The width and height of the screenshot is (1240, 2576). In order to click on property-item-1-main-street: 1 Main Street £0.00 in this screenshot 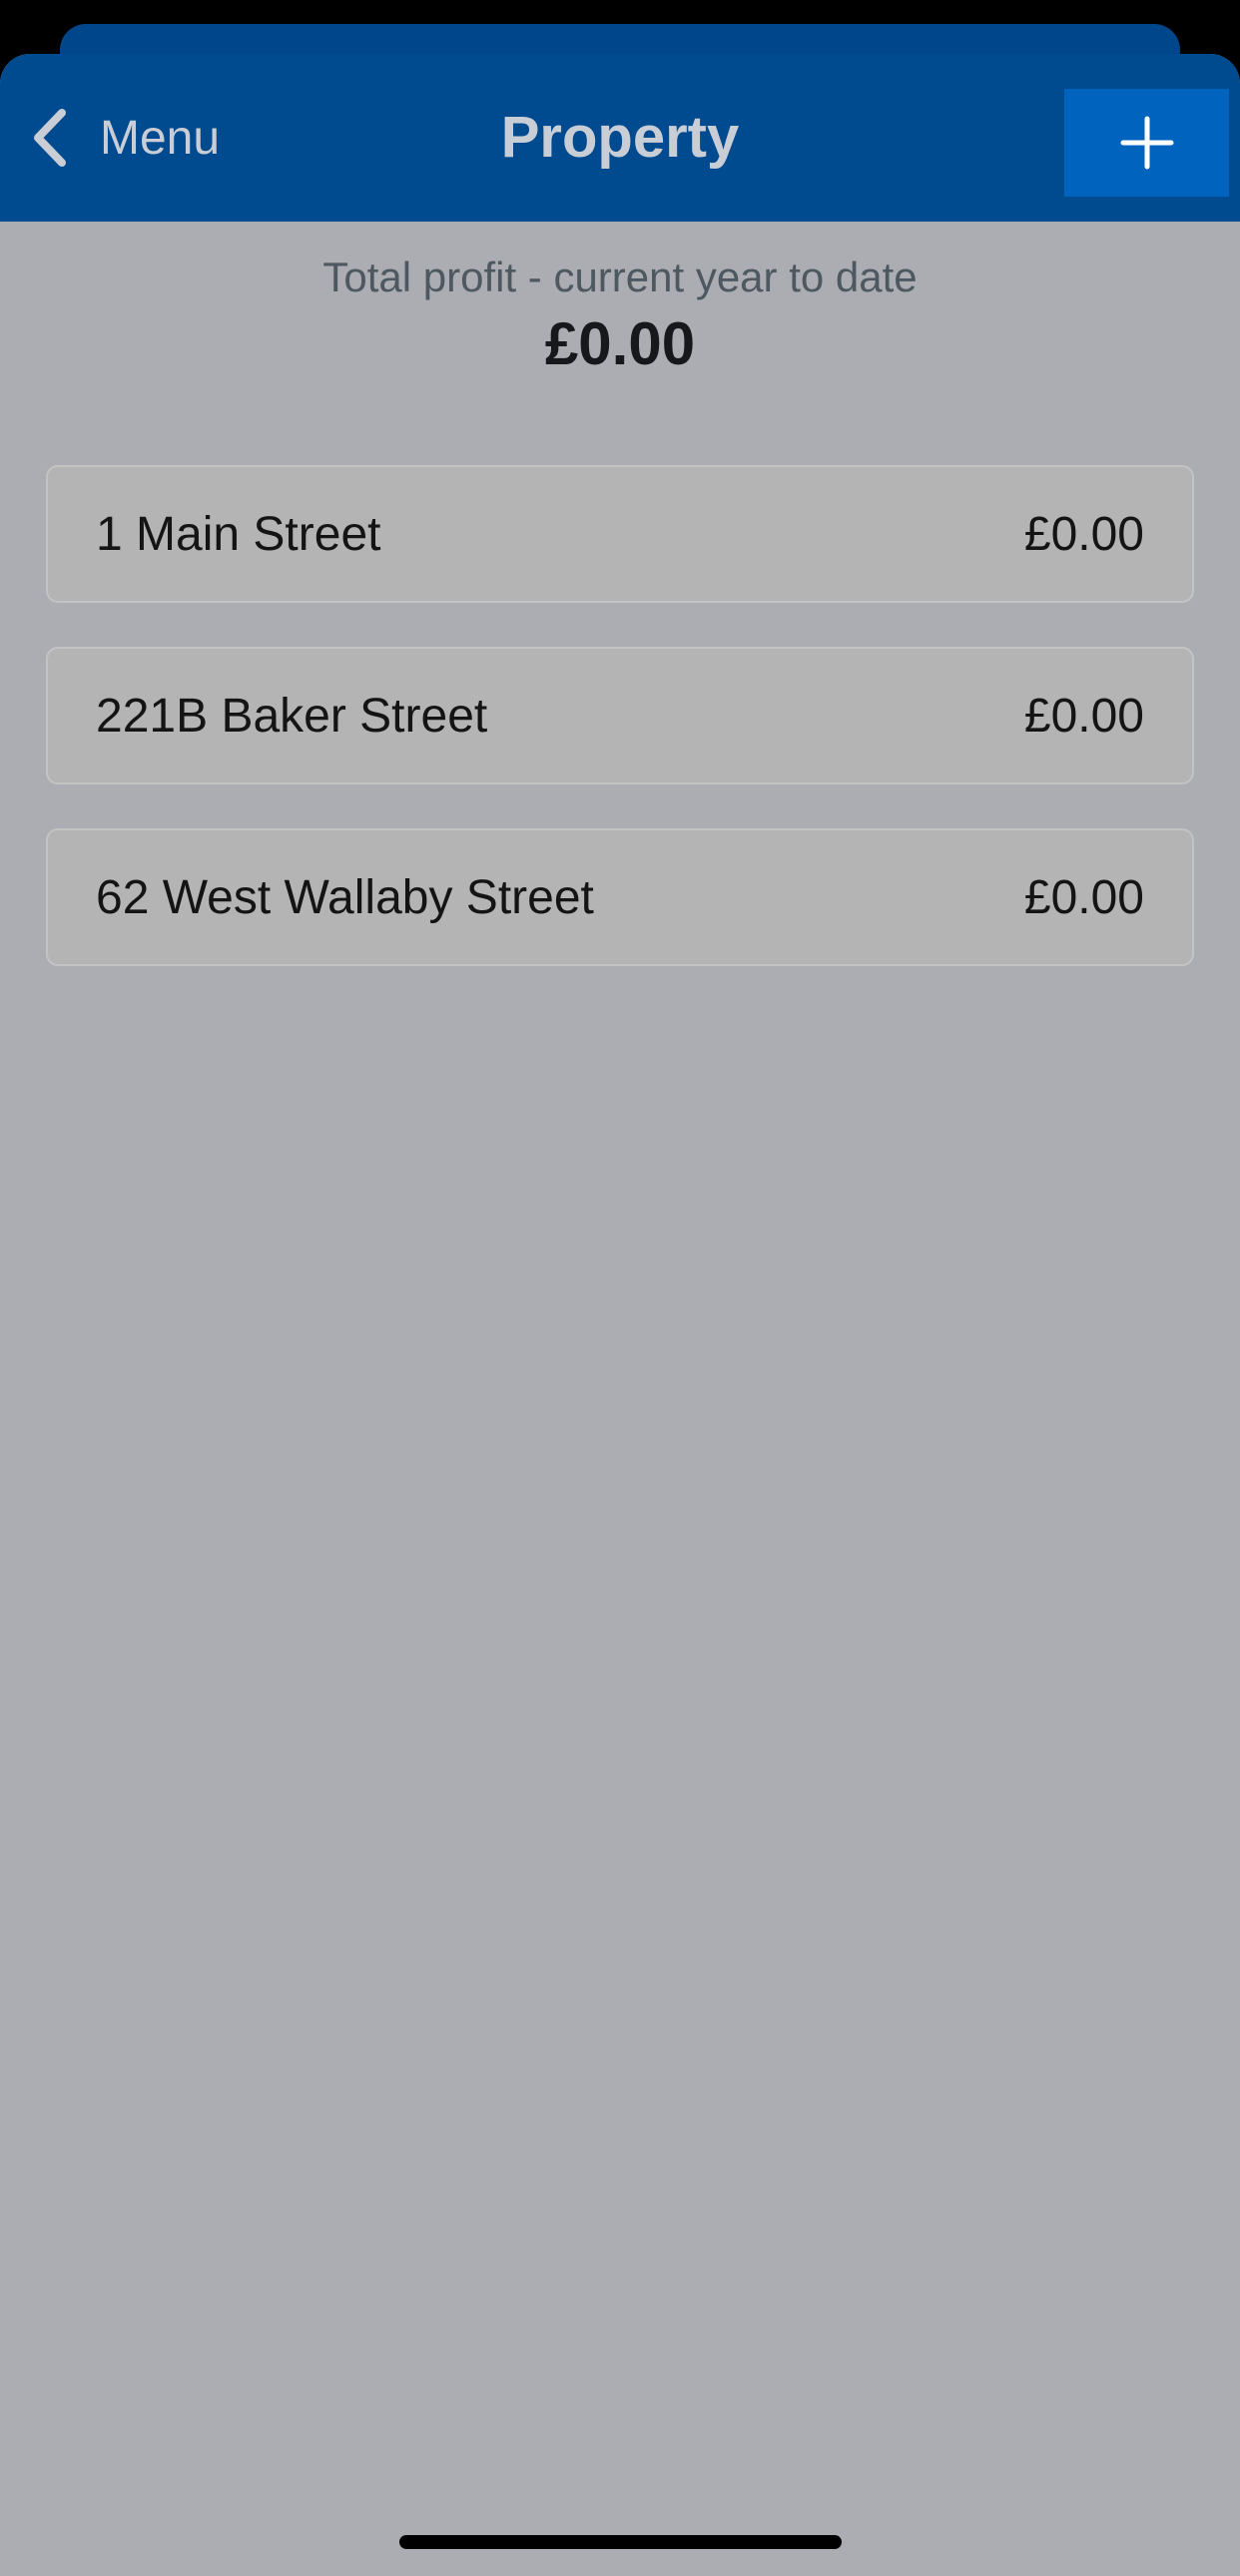, I will do `click(620, 534)`.